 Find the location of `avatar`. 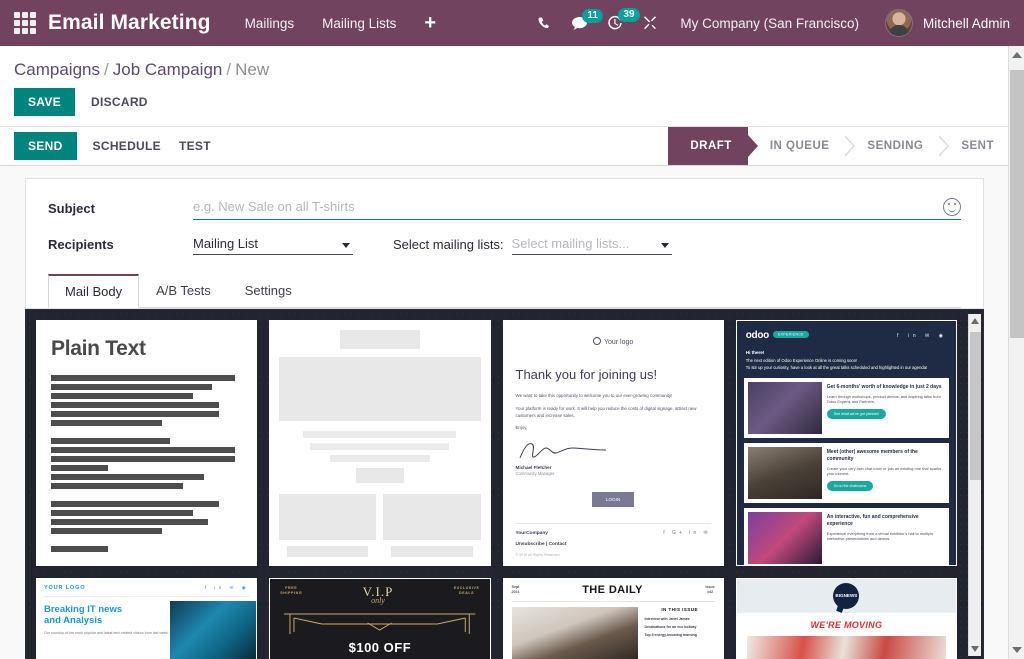

avatar is located at coordinates (898, 23).